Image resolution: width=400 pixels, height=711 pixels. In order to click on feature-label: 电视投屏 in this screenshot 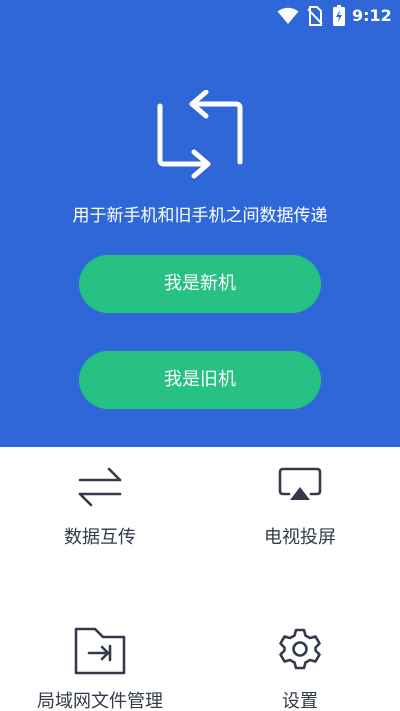, I will do `click(300, 537)`.